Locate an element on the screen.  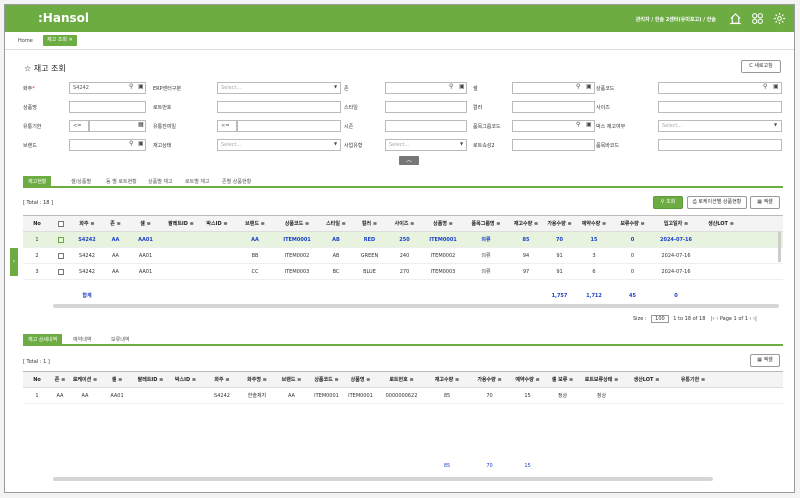
grid1-header-cell: No is located at coordinates (37, 224).